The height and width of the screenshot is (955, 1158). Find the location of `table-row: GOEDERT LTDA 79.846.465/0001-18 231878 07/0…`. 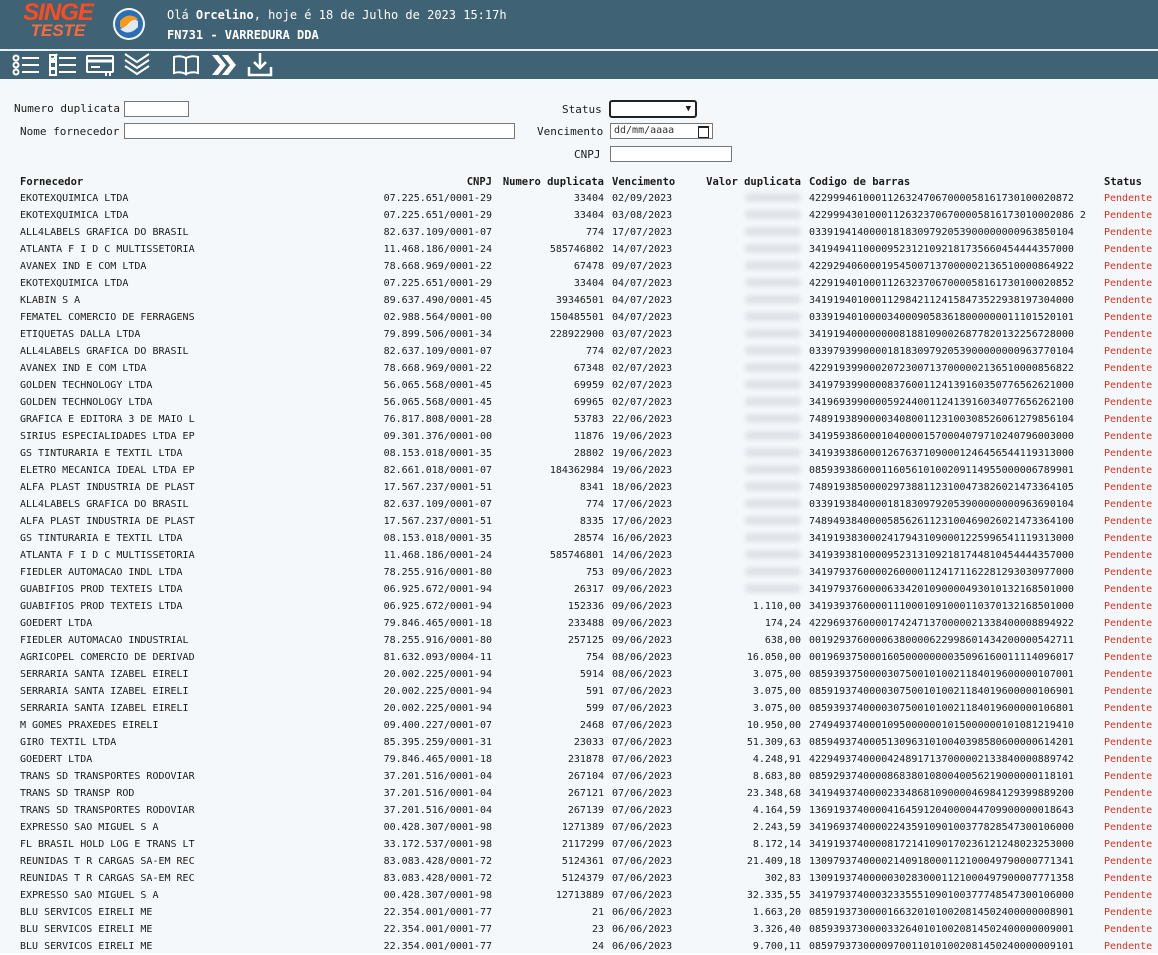

table-row: GOEDERT LTDA 79.846.465/0001-18 231878 07/0… is located at coordinates (587, 759).